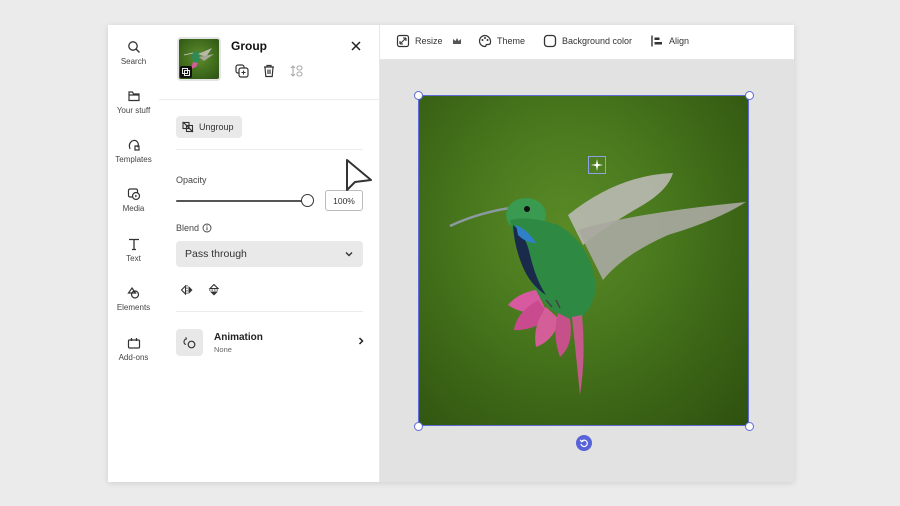 This screenshot has width=900, height=506. What do you see at coordinates (191, 180) in the screenshot?
I see `opacity-label: Opacity` at bounding box center [191, 180].